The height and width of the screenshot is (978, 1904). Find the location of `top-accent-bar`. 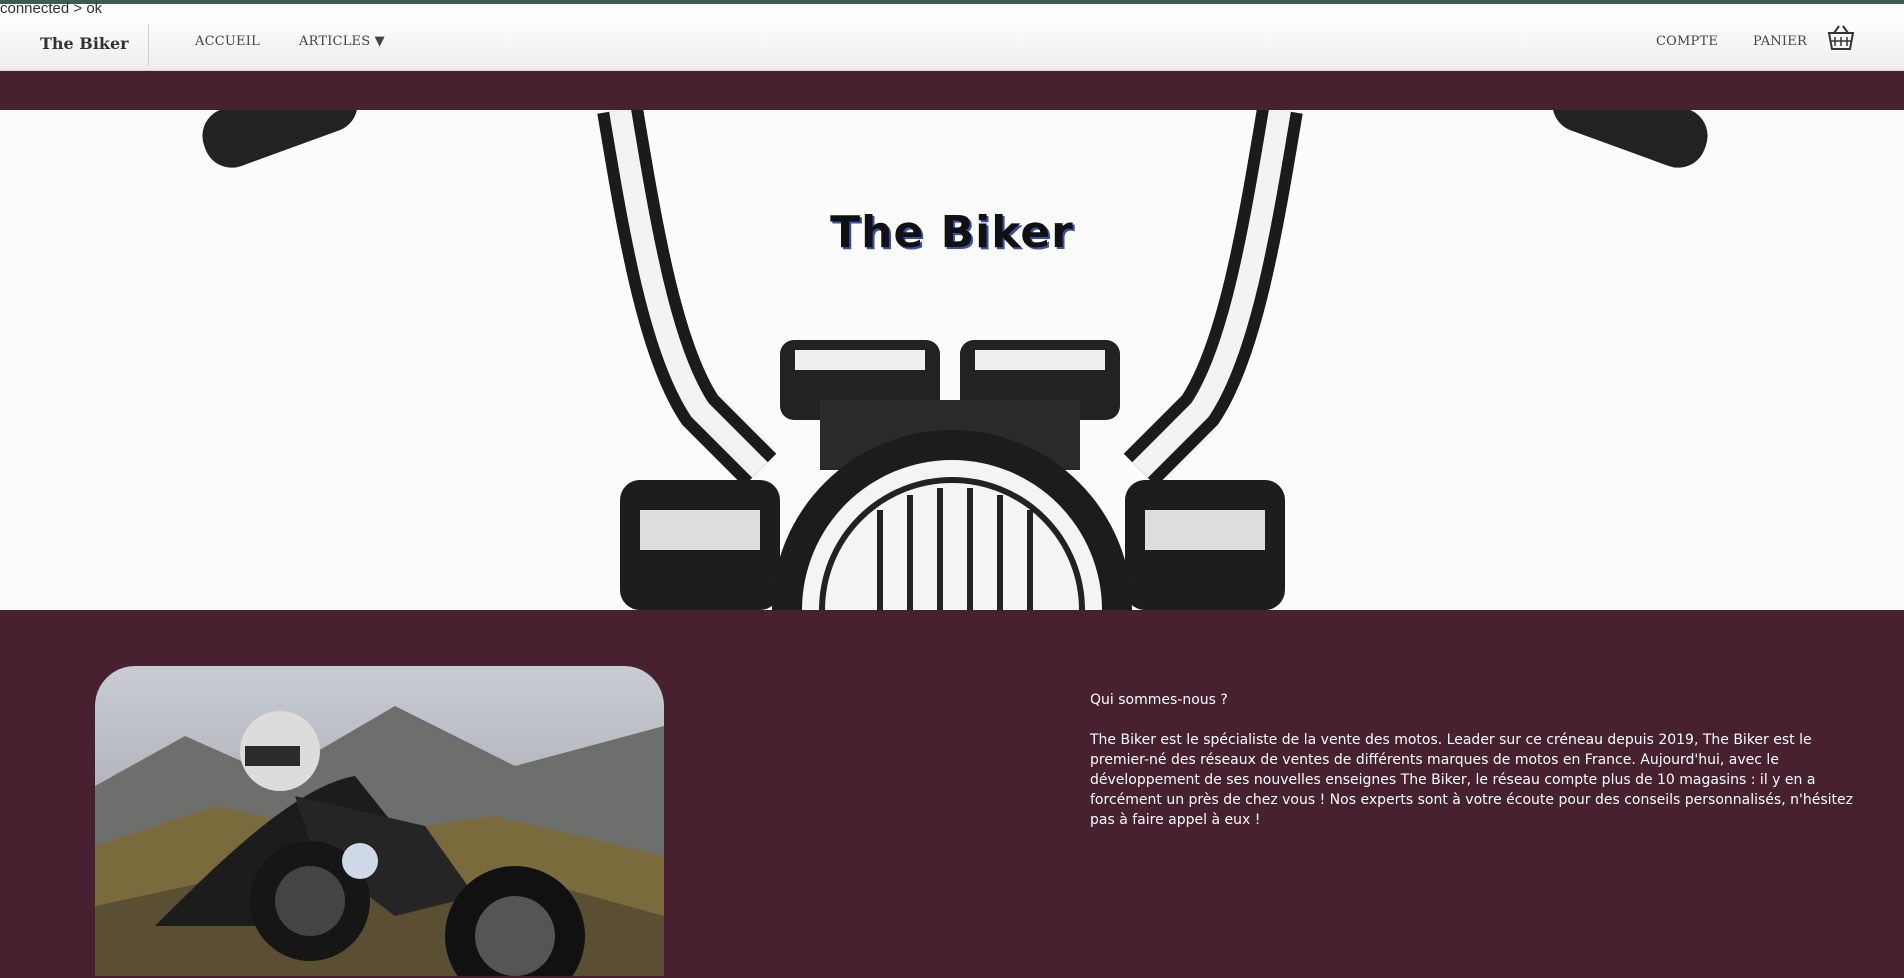

top-accent-bar is located at coordinates (952, 2).